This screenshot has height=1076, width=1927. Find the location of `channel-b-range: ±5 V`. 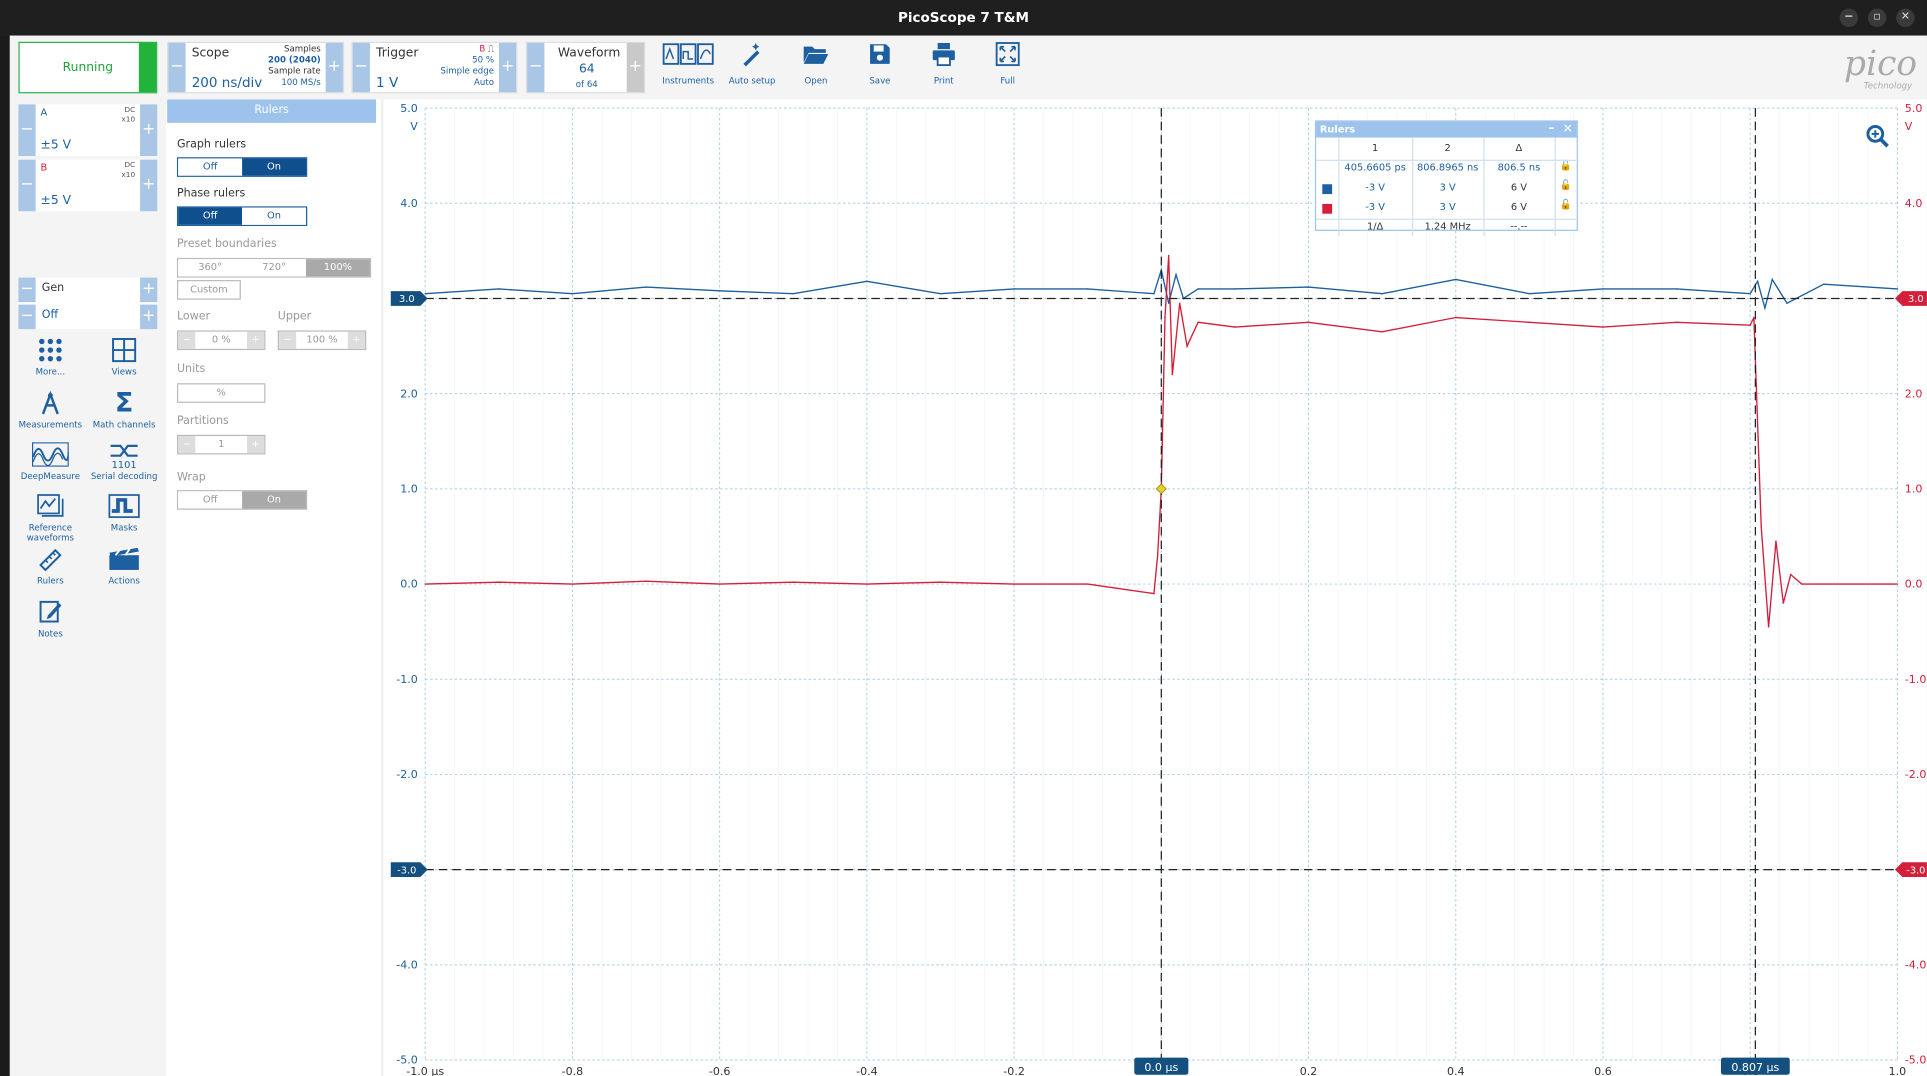

channel-b-range: ±5 V is located at coordinates (56, 201).